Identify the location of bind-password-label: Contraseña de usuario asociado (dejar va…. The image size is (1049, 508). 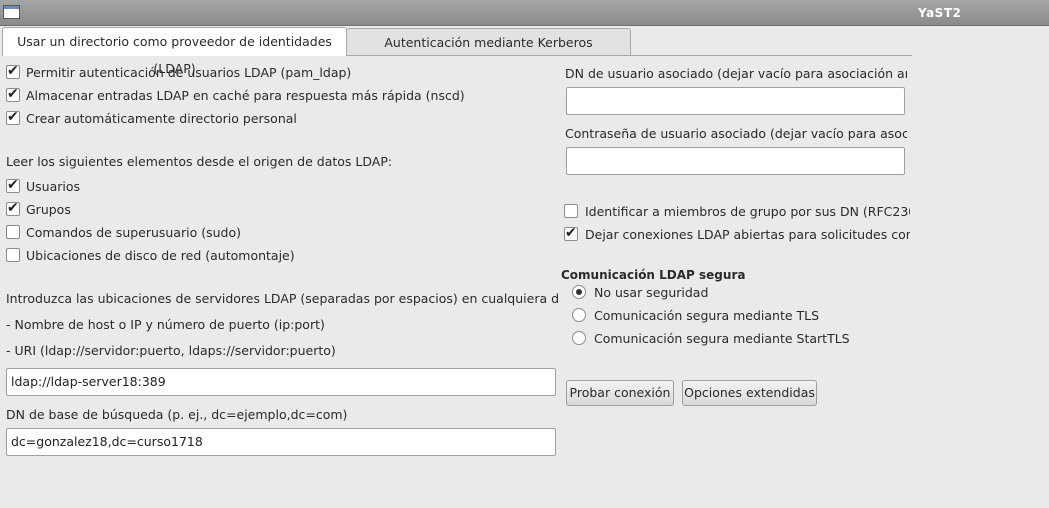
(736, 133).